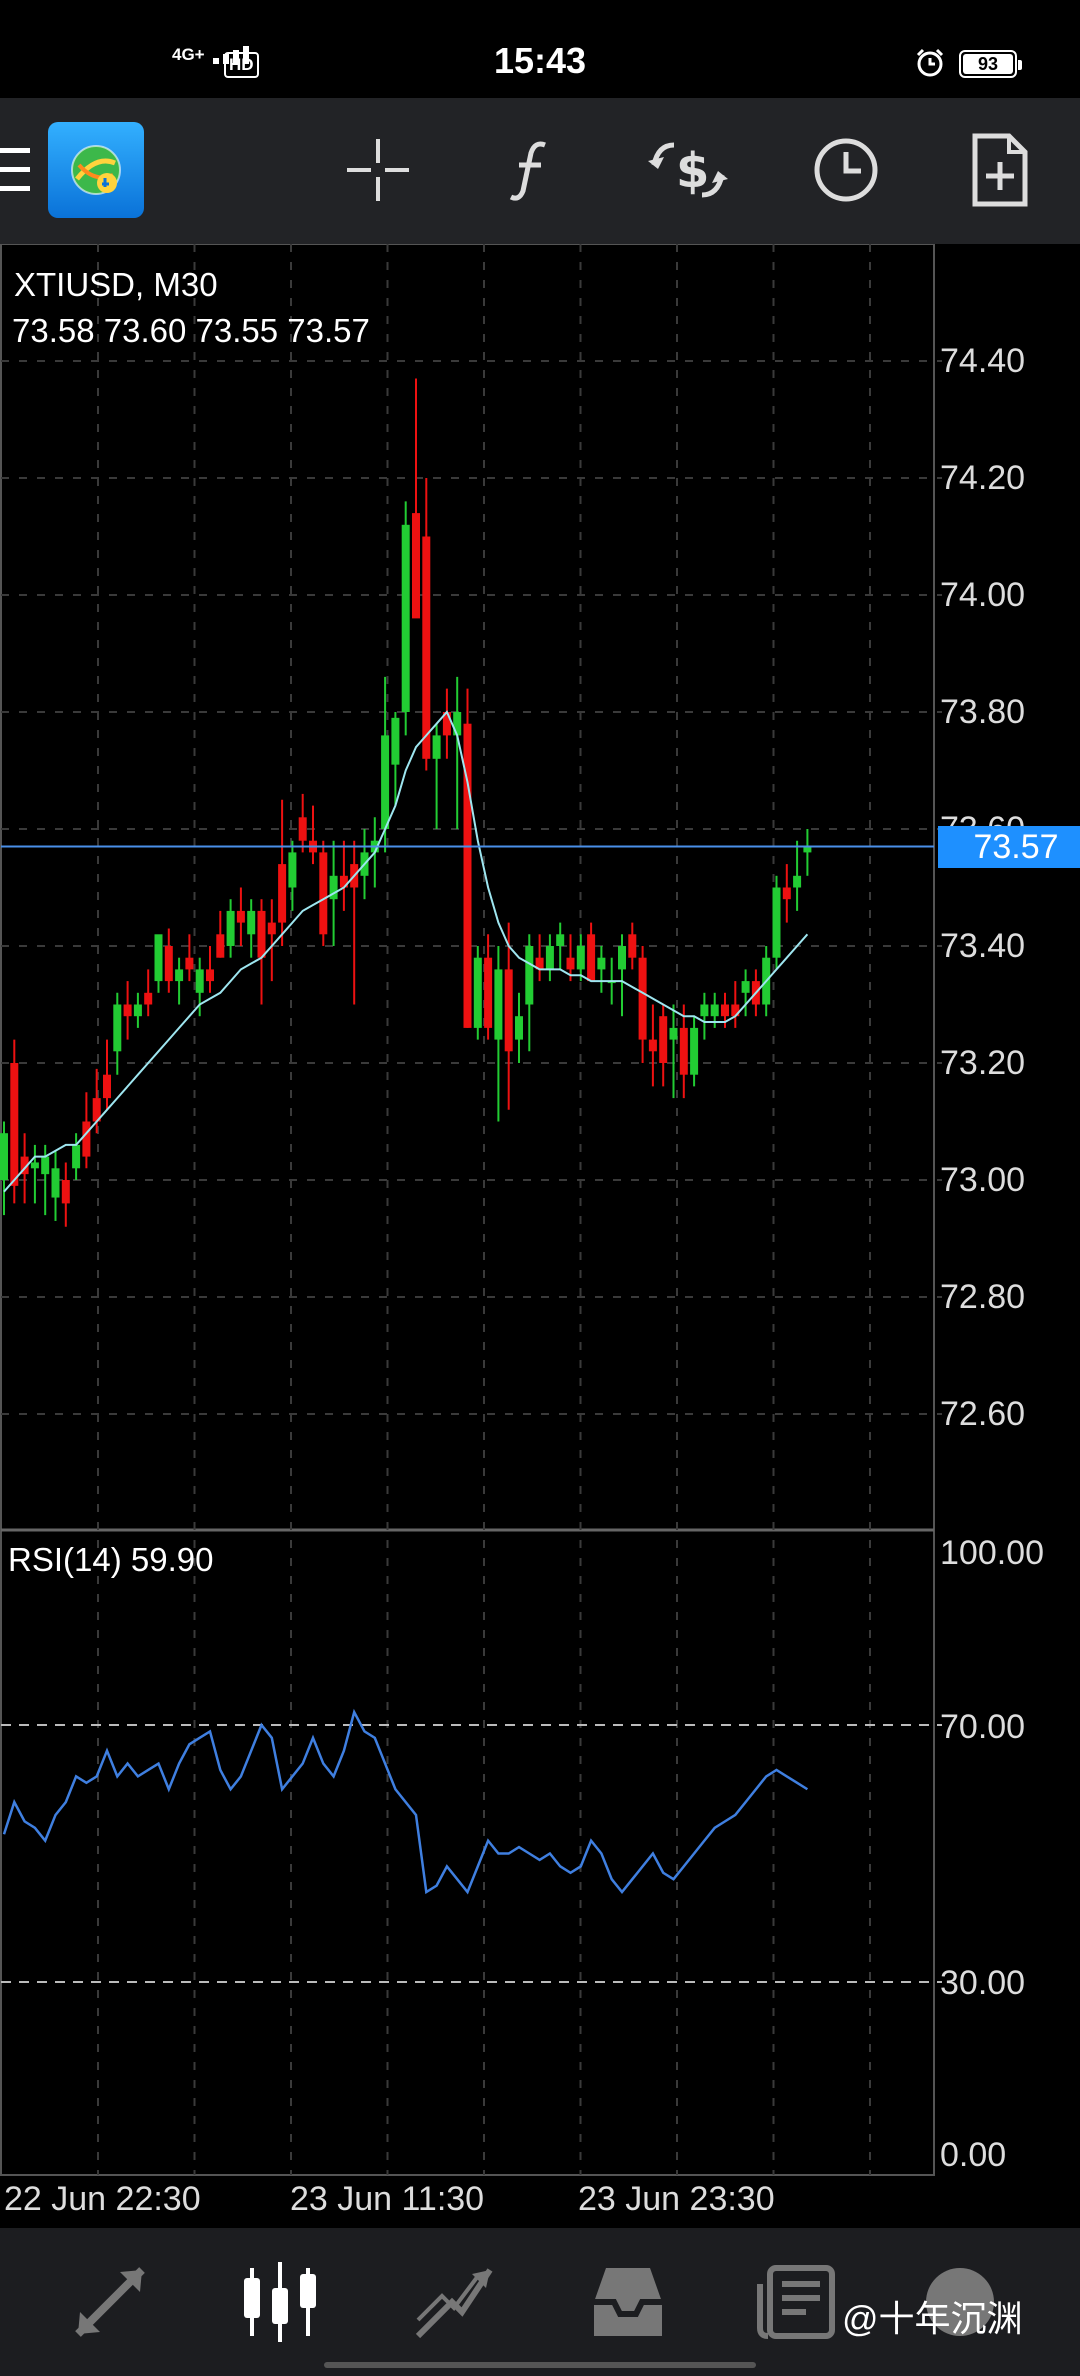 The width and height of the screenshot is (1080, 2376). What do you see at coordinates (983, 1063) in the screenshot?
I see `price-axis-label: 73.20` at bounding box center [983, 1063].